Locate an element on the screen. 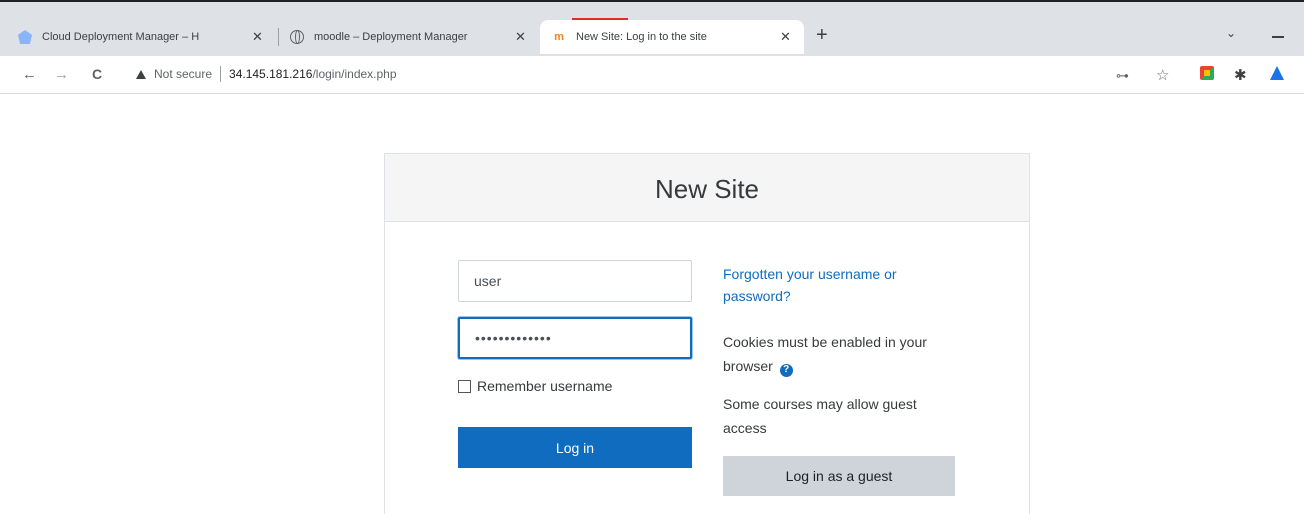 This screenshot has width=1304, height=514. security-status: Not secure is located at coordinates (183, 74).